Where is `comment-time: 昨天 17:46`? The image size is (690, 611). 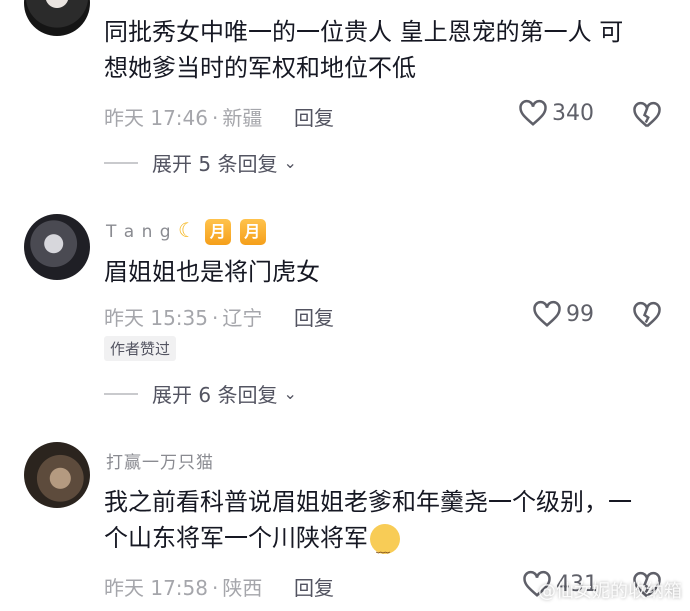 comment-time: 昨天 17:46 is located at coordinates (156, 118).